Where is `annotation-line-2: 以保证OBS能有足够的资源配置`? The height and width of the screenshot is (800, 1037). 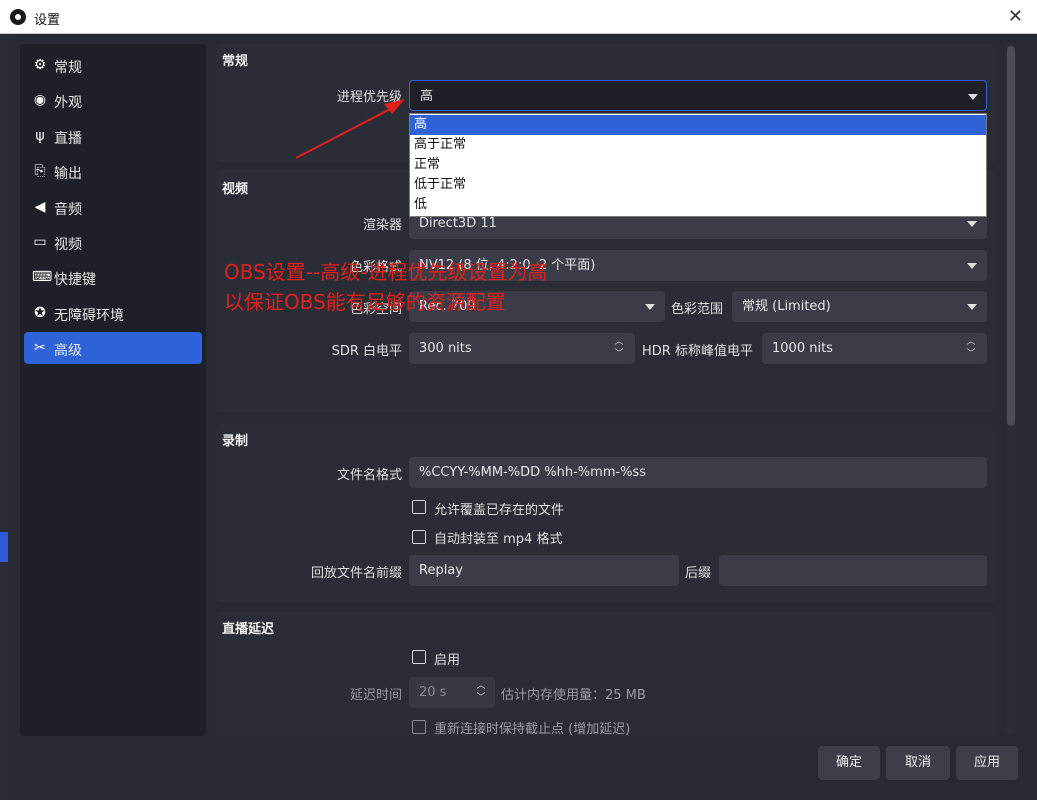
annotation-line-2: 以保证OBS能有足够的资源配置 is located at coordinates (365, 302).